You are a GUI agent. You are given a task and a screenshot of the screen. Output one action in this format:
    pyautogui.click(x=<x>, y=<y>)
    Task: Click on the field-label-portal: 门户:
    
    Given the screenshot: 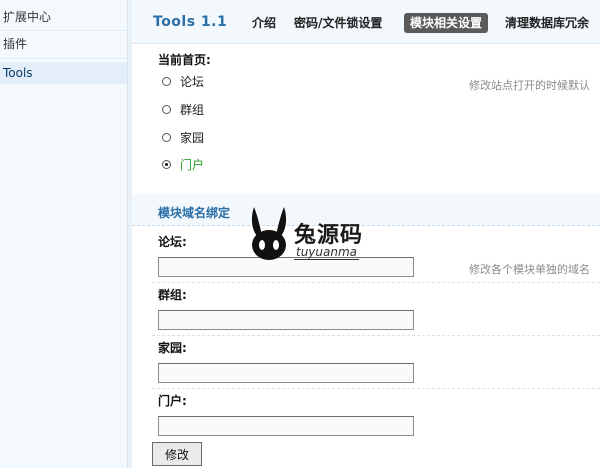 What is the action you would take?
    pyautogui.click(x=172, y=401)
    